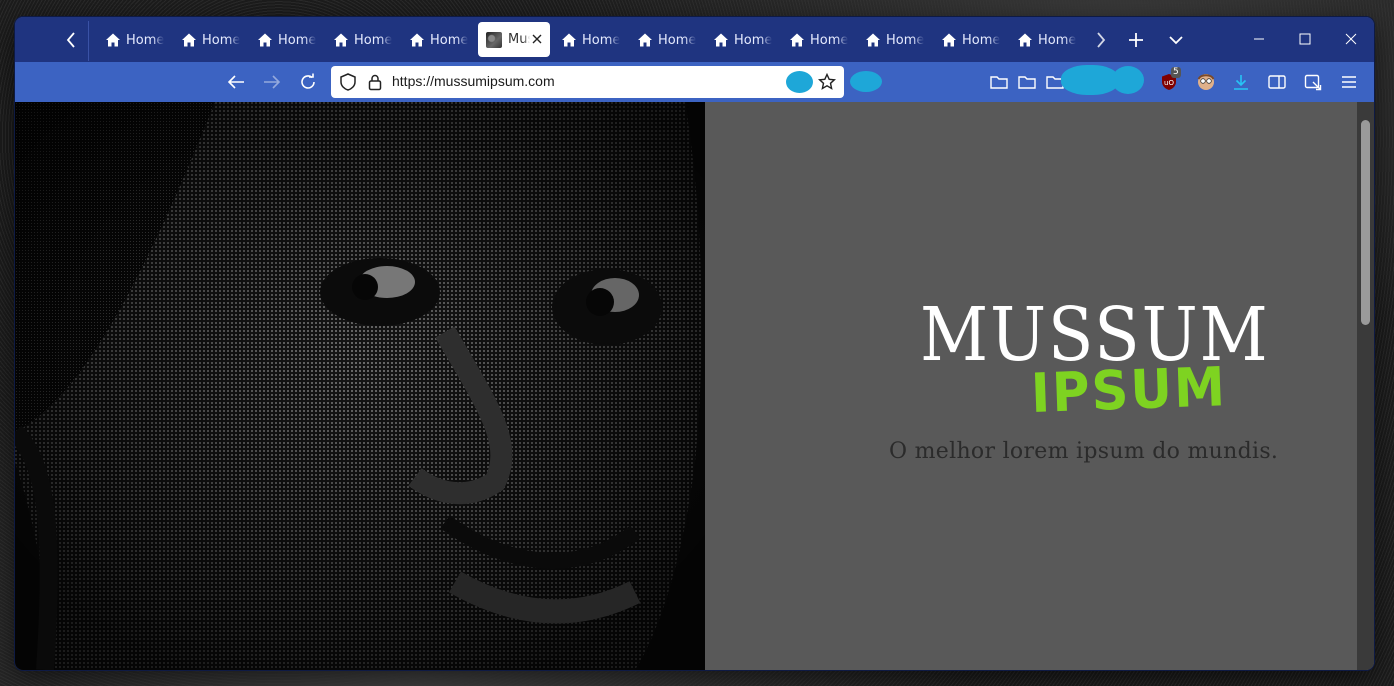 The width and height of the screenshot is (1394, 686). I want to click on new-tab-button, so click(1136, 40).